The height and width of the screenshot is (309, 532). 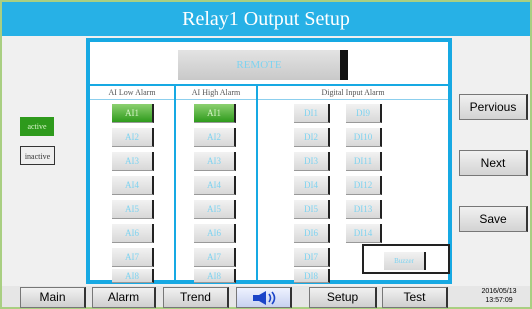 What do you see at coordinates (364, 113) in the screenshot?
I see `di9-button: DI9` at bounding box center [364, 113].